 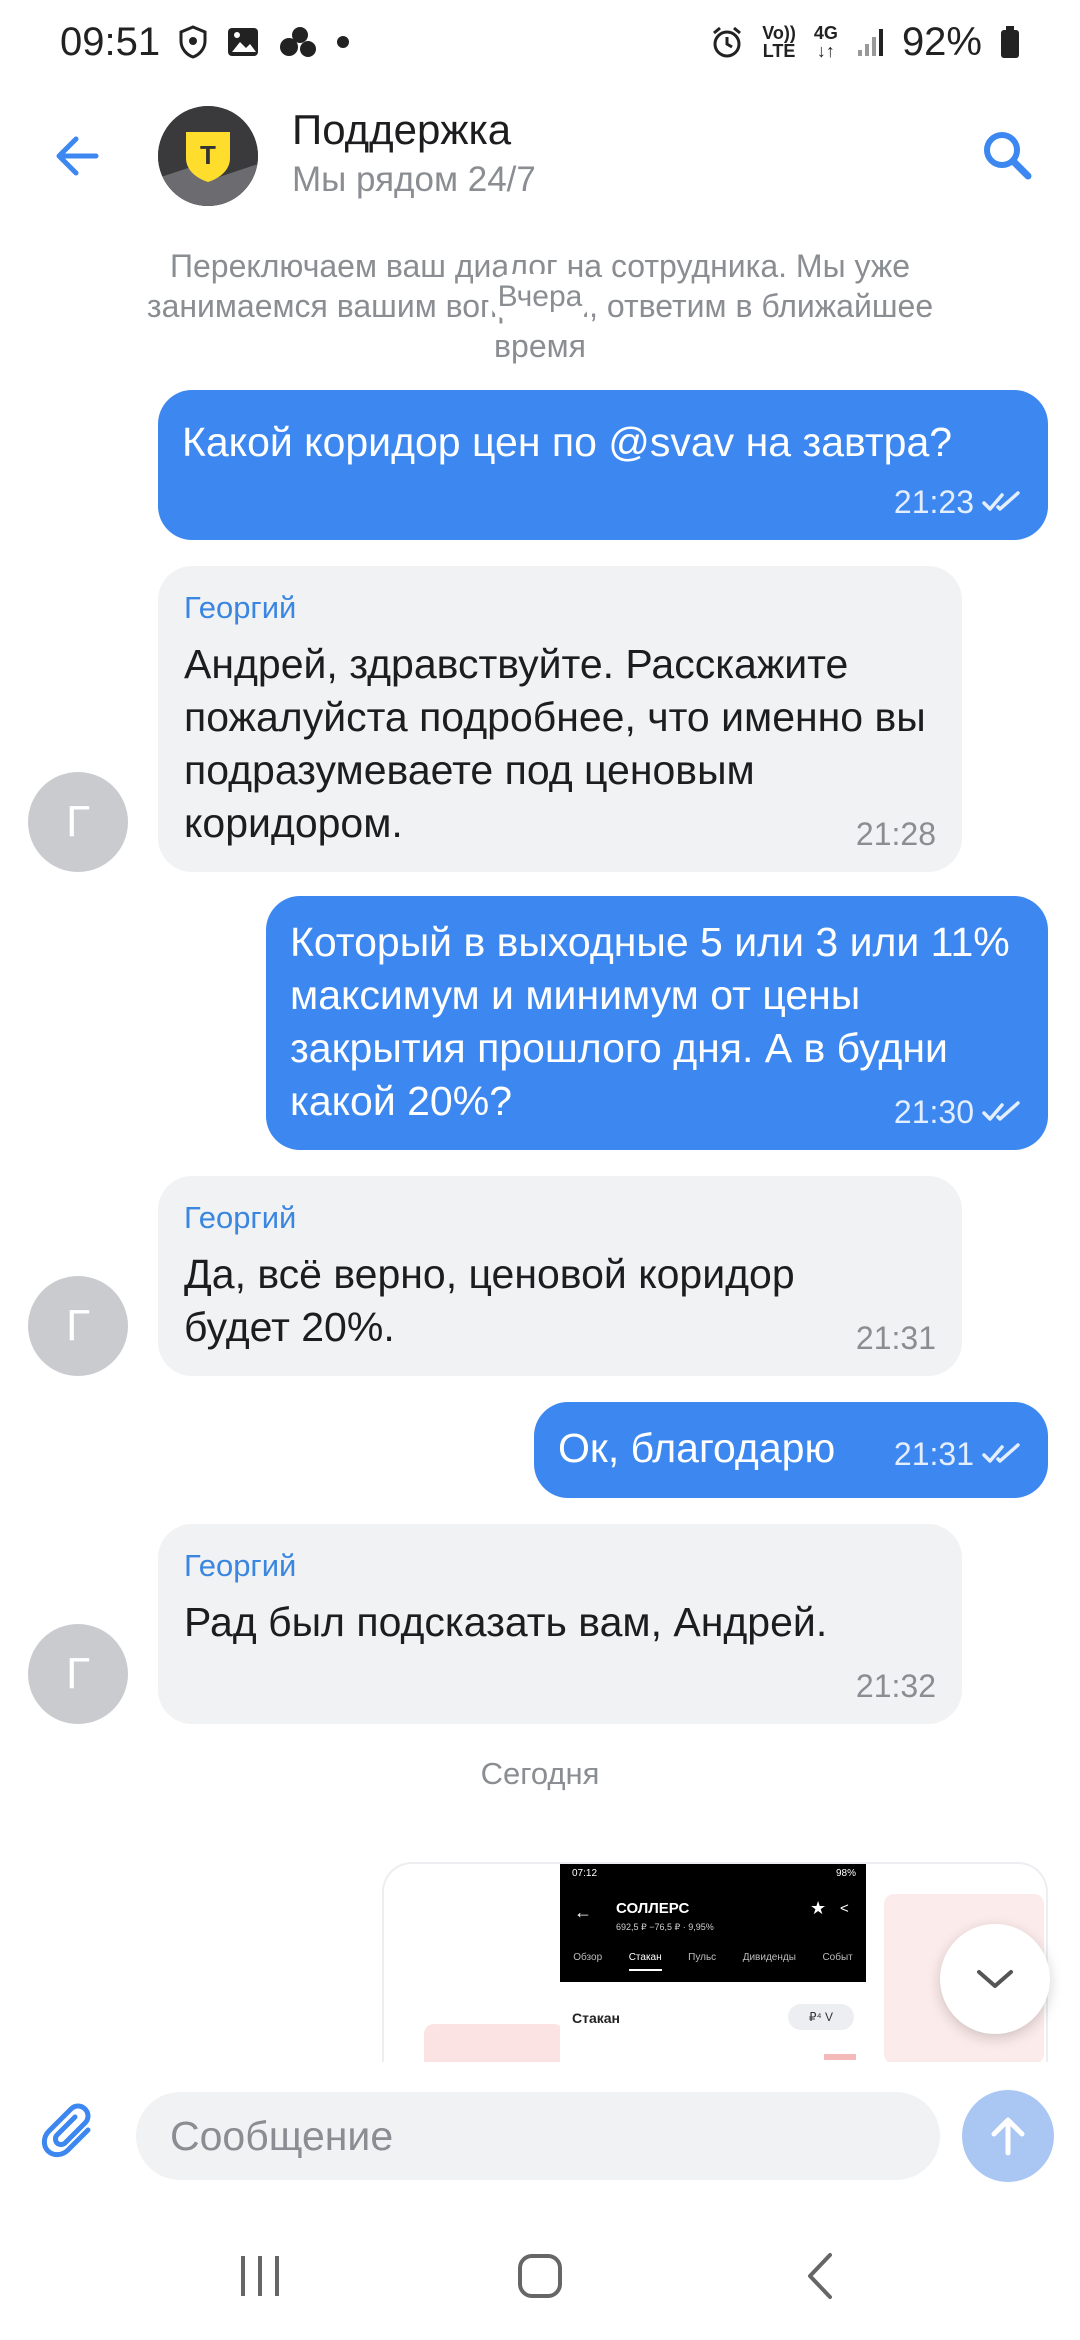 I want to click on thumbnail-status: 07:12 98%, so click(x=714, y=1873).